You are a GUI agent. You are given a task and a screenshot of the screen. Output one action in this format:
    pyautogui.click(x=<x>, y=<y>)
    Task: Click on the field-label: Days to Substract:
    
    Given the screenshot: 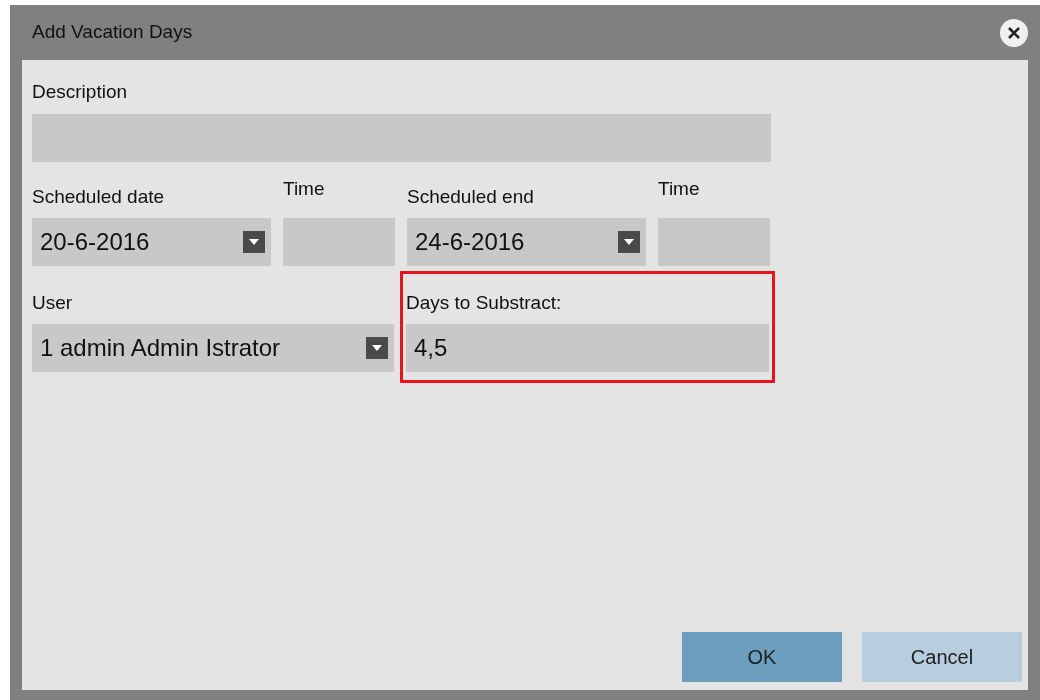 What is the action you would take?
    pyautogui.click(x=484, y=302)
    